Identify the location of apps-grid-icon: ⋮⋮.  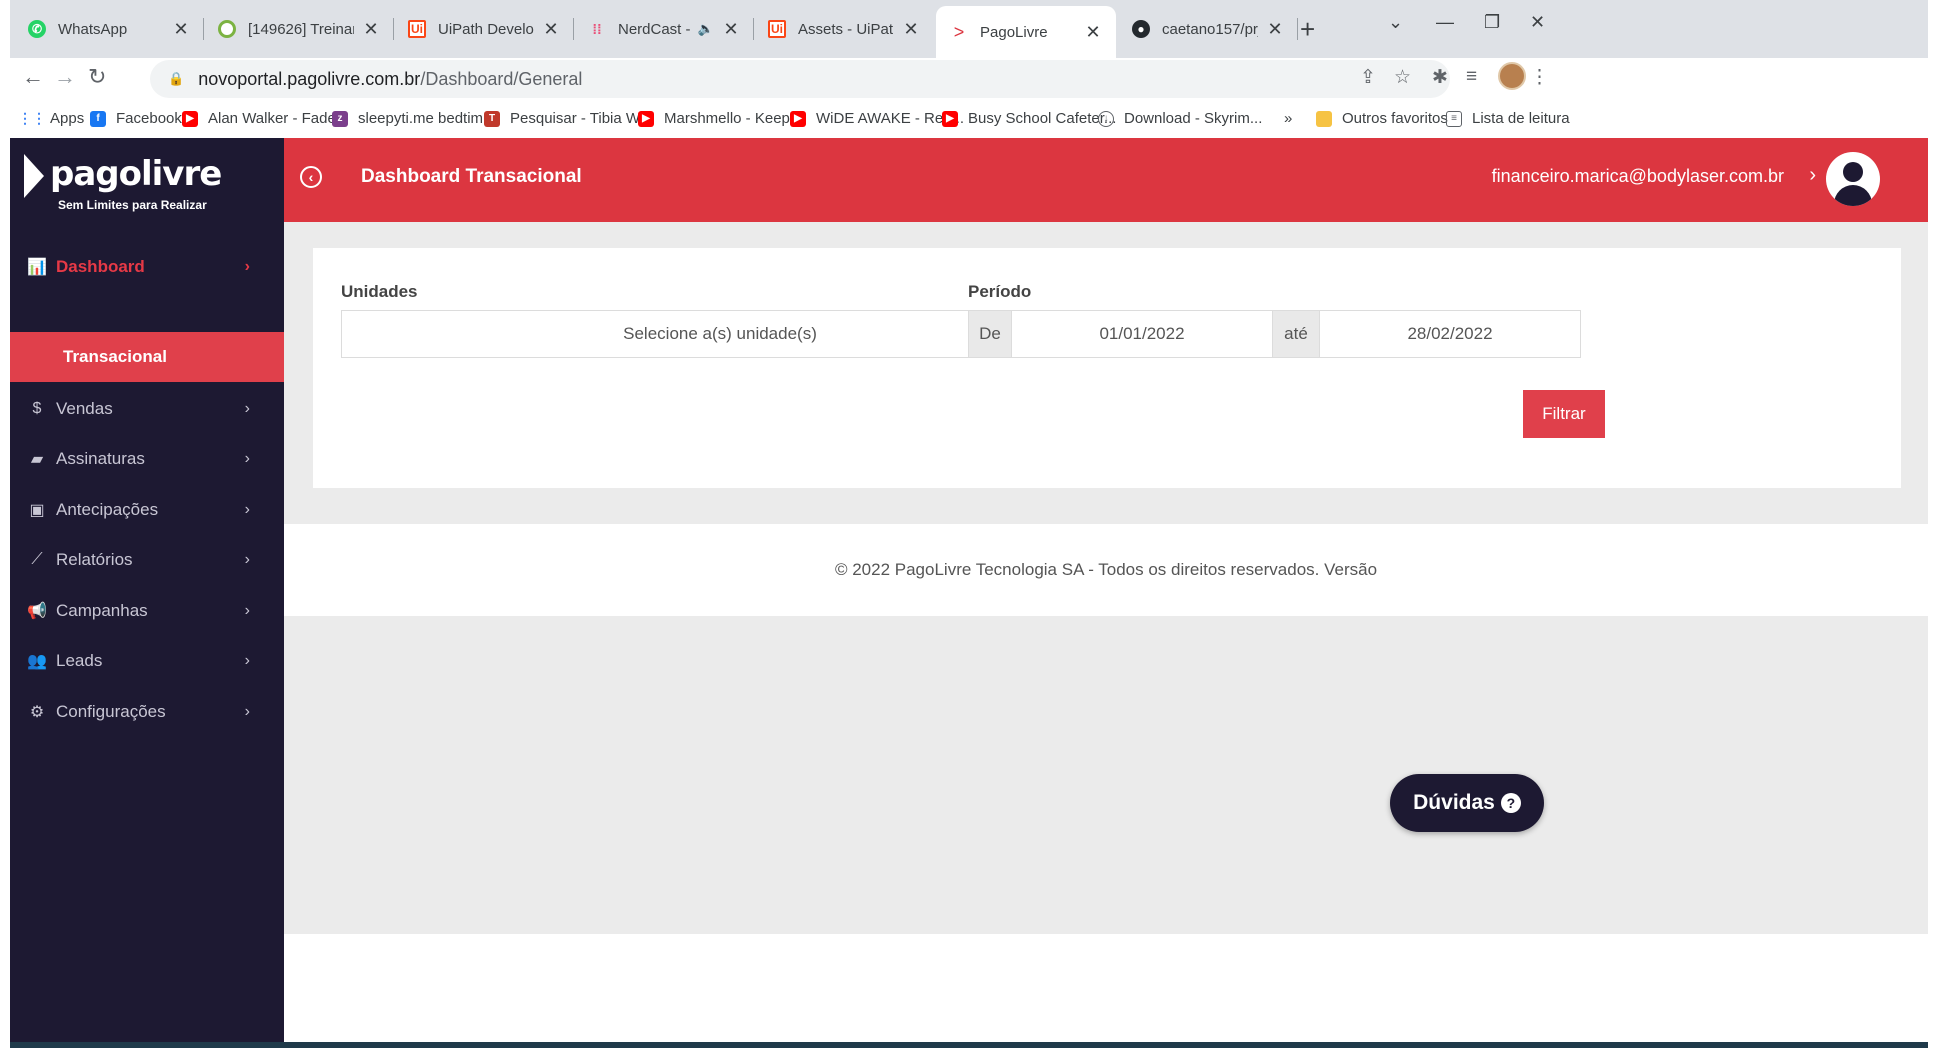
(32, 118).